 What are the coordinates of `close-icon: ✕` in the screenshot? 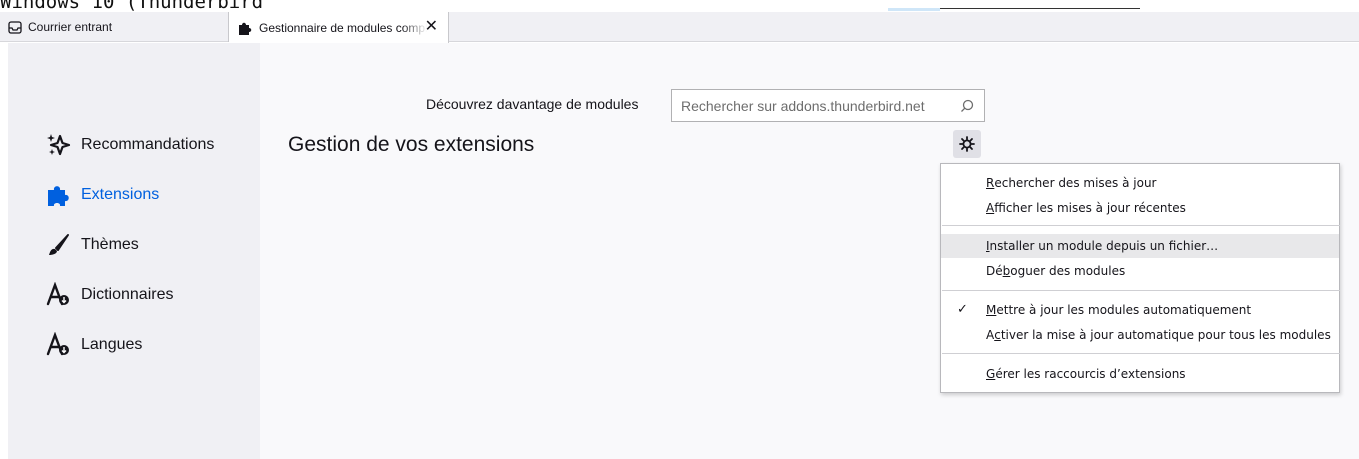 It's located at (431, 27).